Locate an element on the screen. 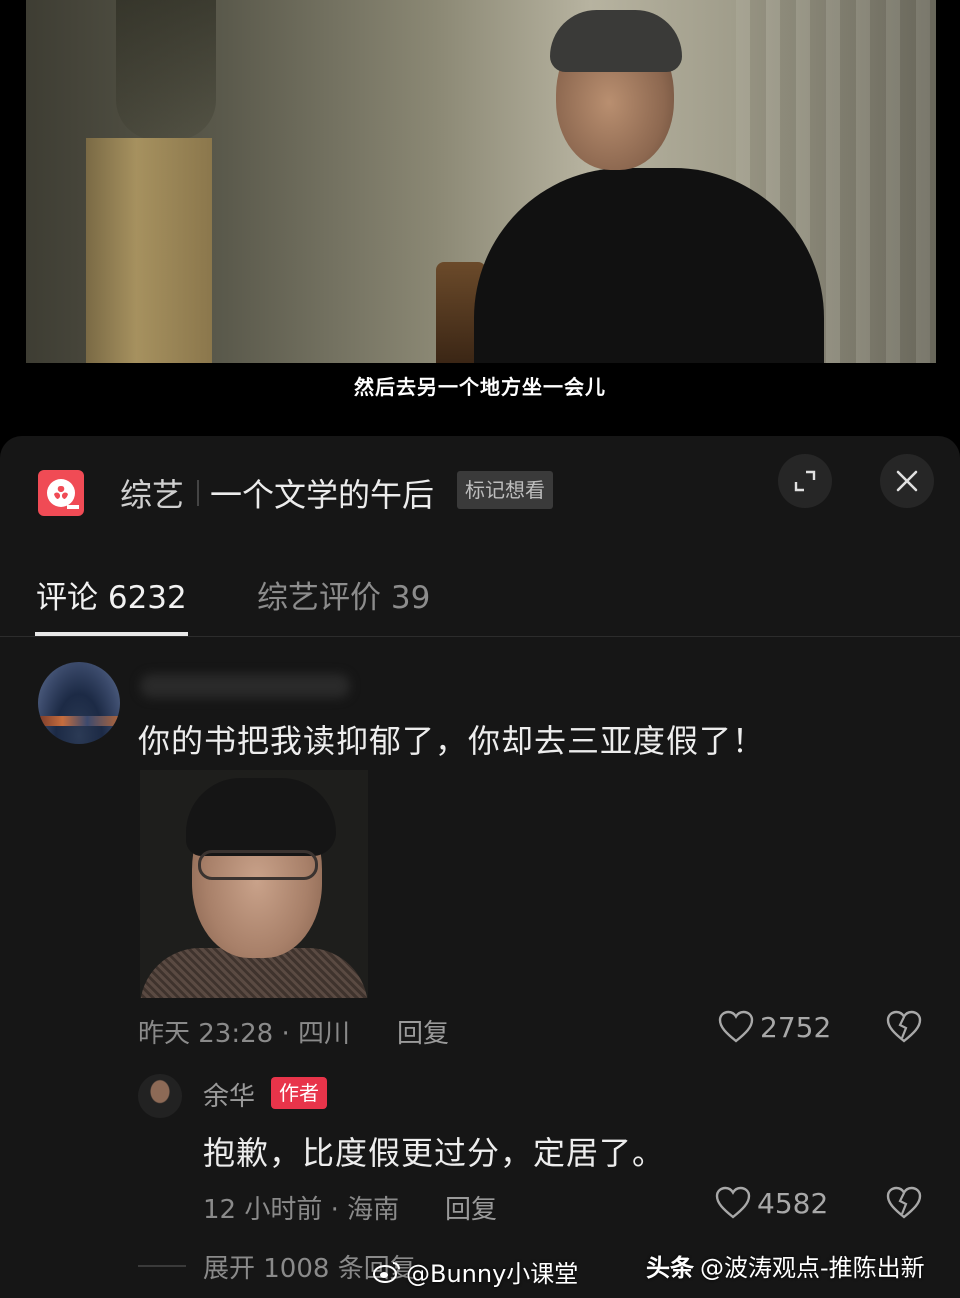 The width and height of the screenshot is (960, 1298). tab-bar: 评论 6232 综艺评价 39 is located at coordinates (480, 596).